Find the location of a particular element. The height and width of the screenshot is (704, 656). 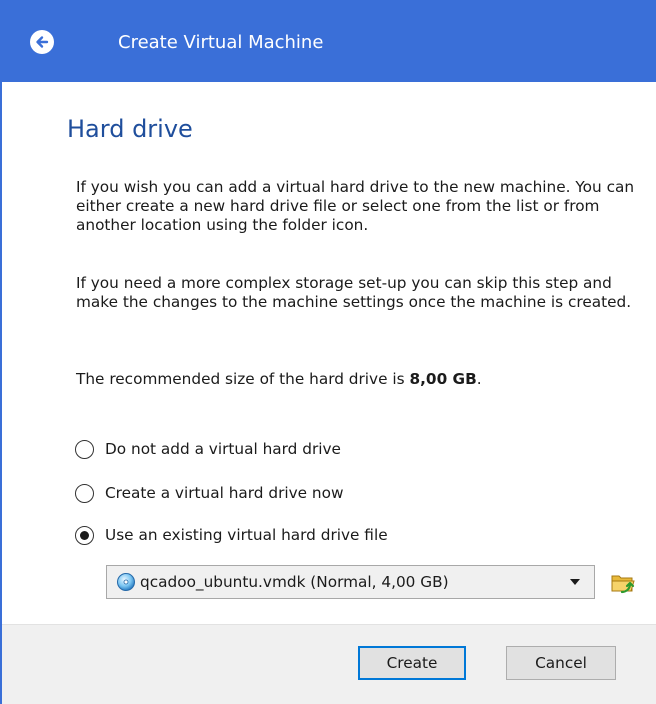

folder-icon is located at coordinates (623, 584).